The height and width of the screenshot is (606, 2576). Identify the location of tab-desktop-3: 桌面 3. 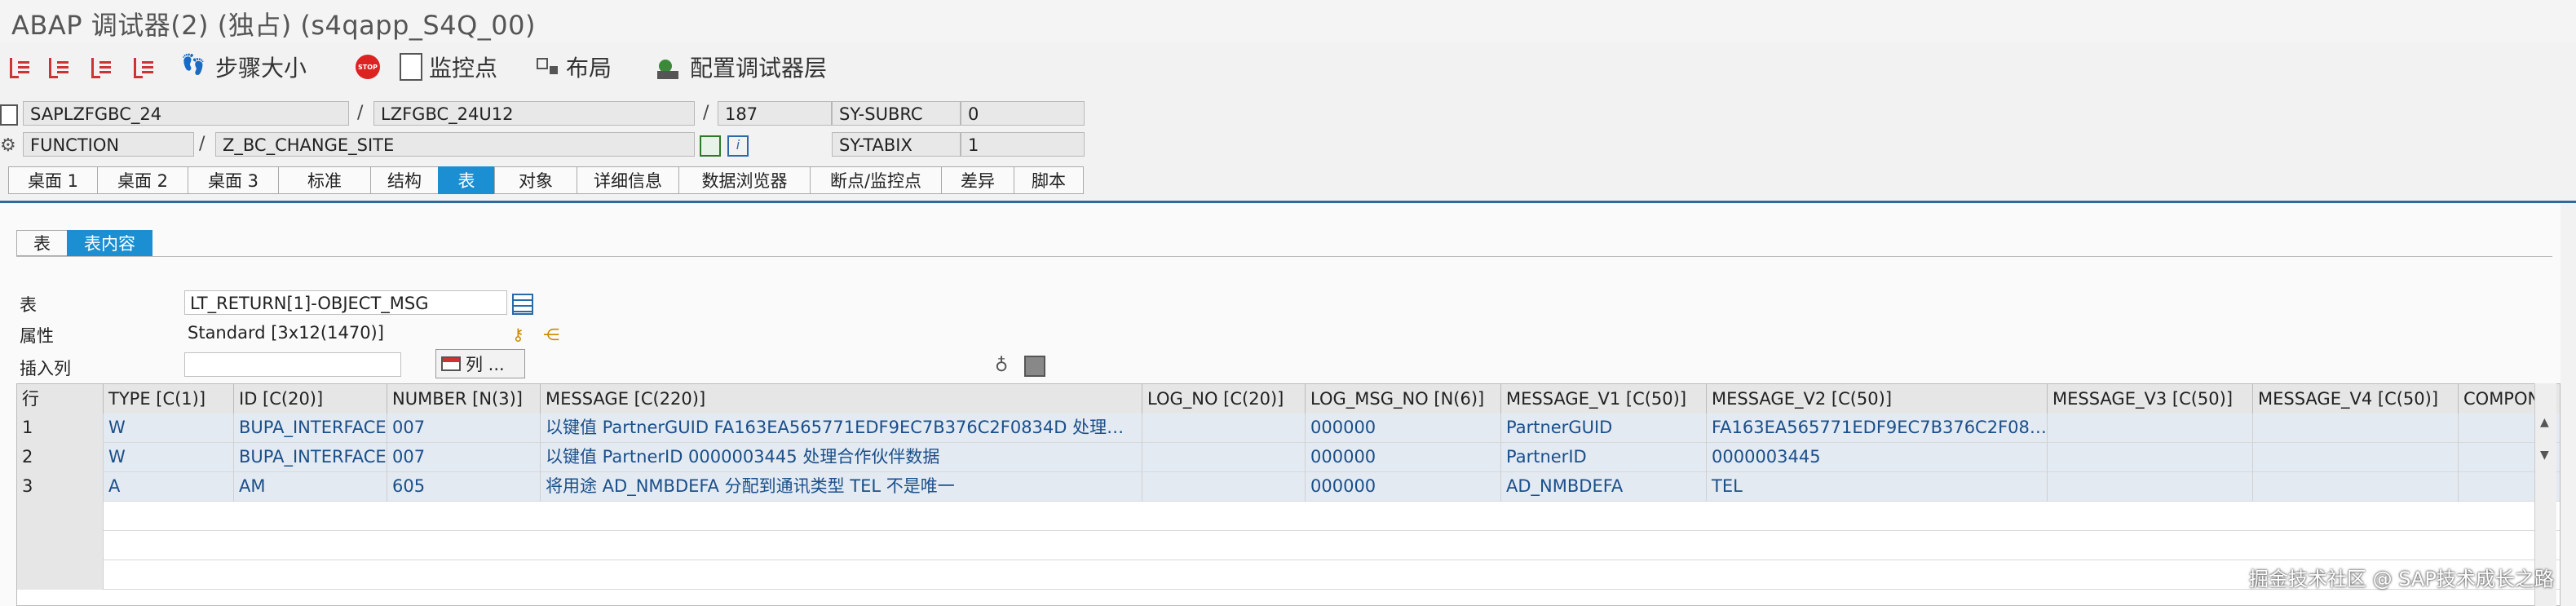
(233, 180).